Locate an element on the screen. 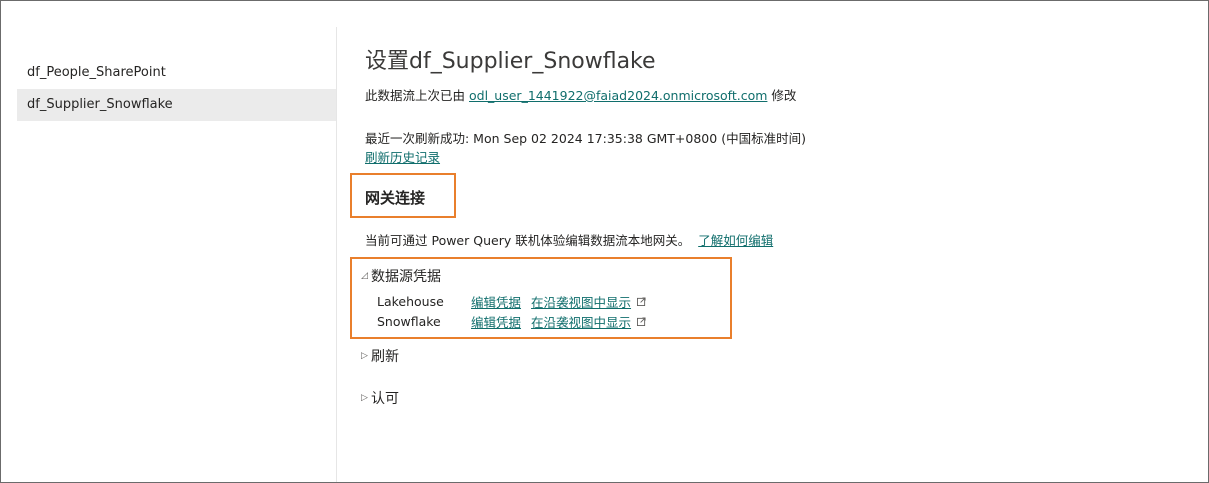 The width and height of the screenshot is (1209, 483). endorsement-section-toggle: ▷ 认可 is located at coordinates (380, 398).